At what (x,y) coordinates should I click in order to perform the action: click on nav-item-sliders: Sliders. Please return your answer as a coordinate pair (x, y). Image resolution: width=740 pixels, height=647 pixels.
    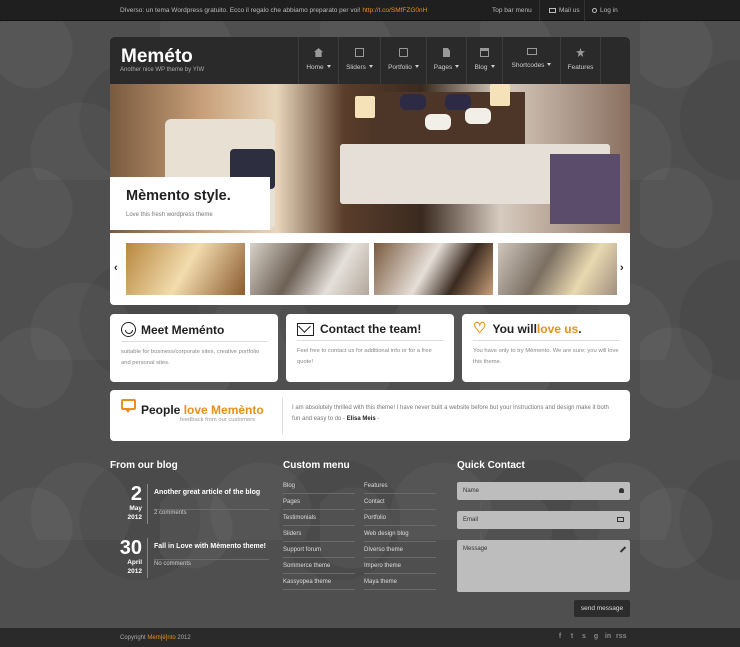
    Looking at the image, I should click on (359, 60).